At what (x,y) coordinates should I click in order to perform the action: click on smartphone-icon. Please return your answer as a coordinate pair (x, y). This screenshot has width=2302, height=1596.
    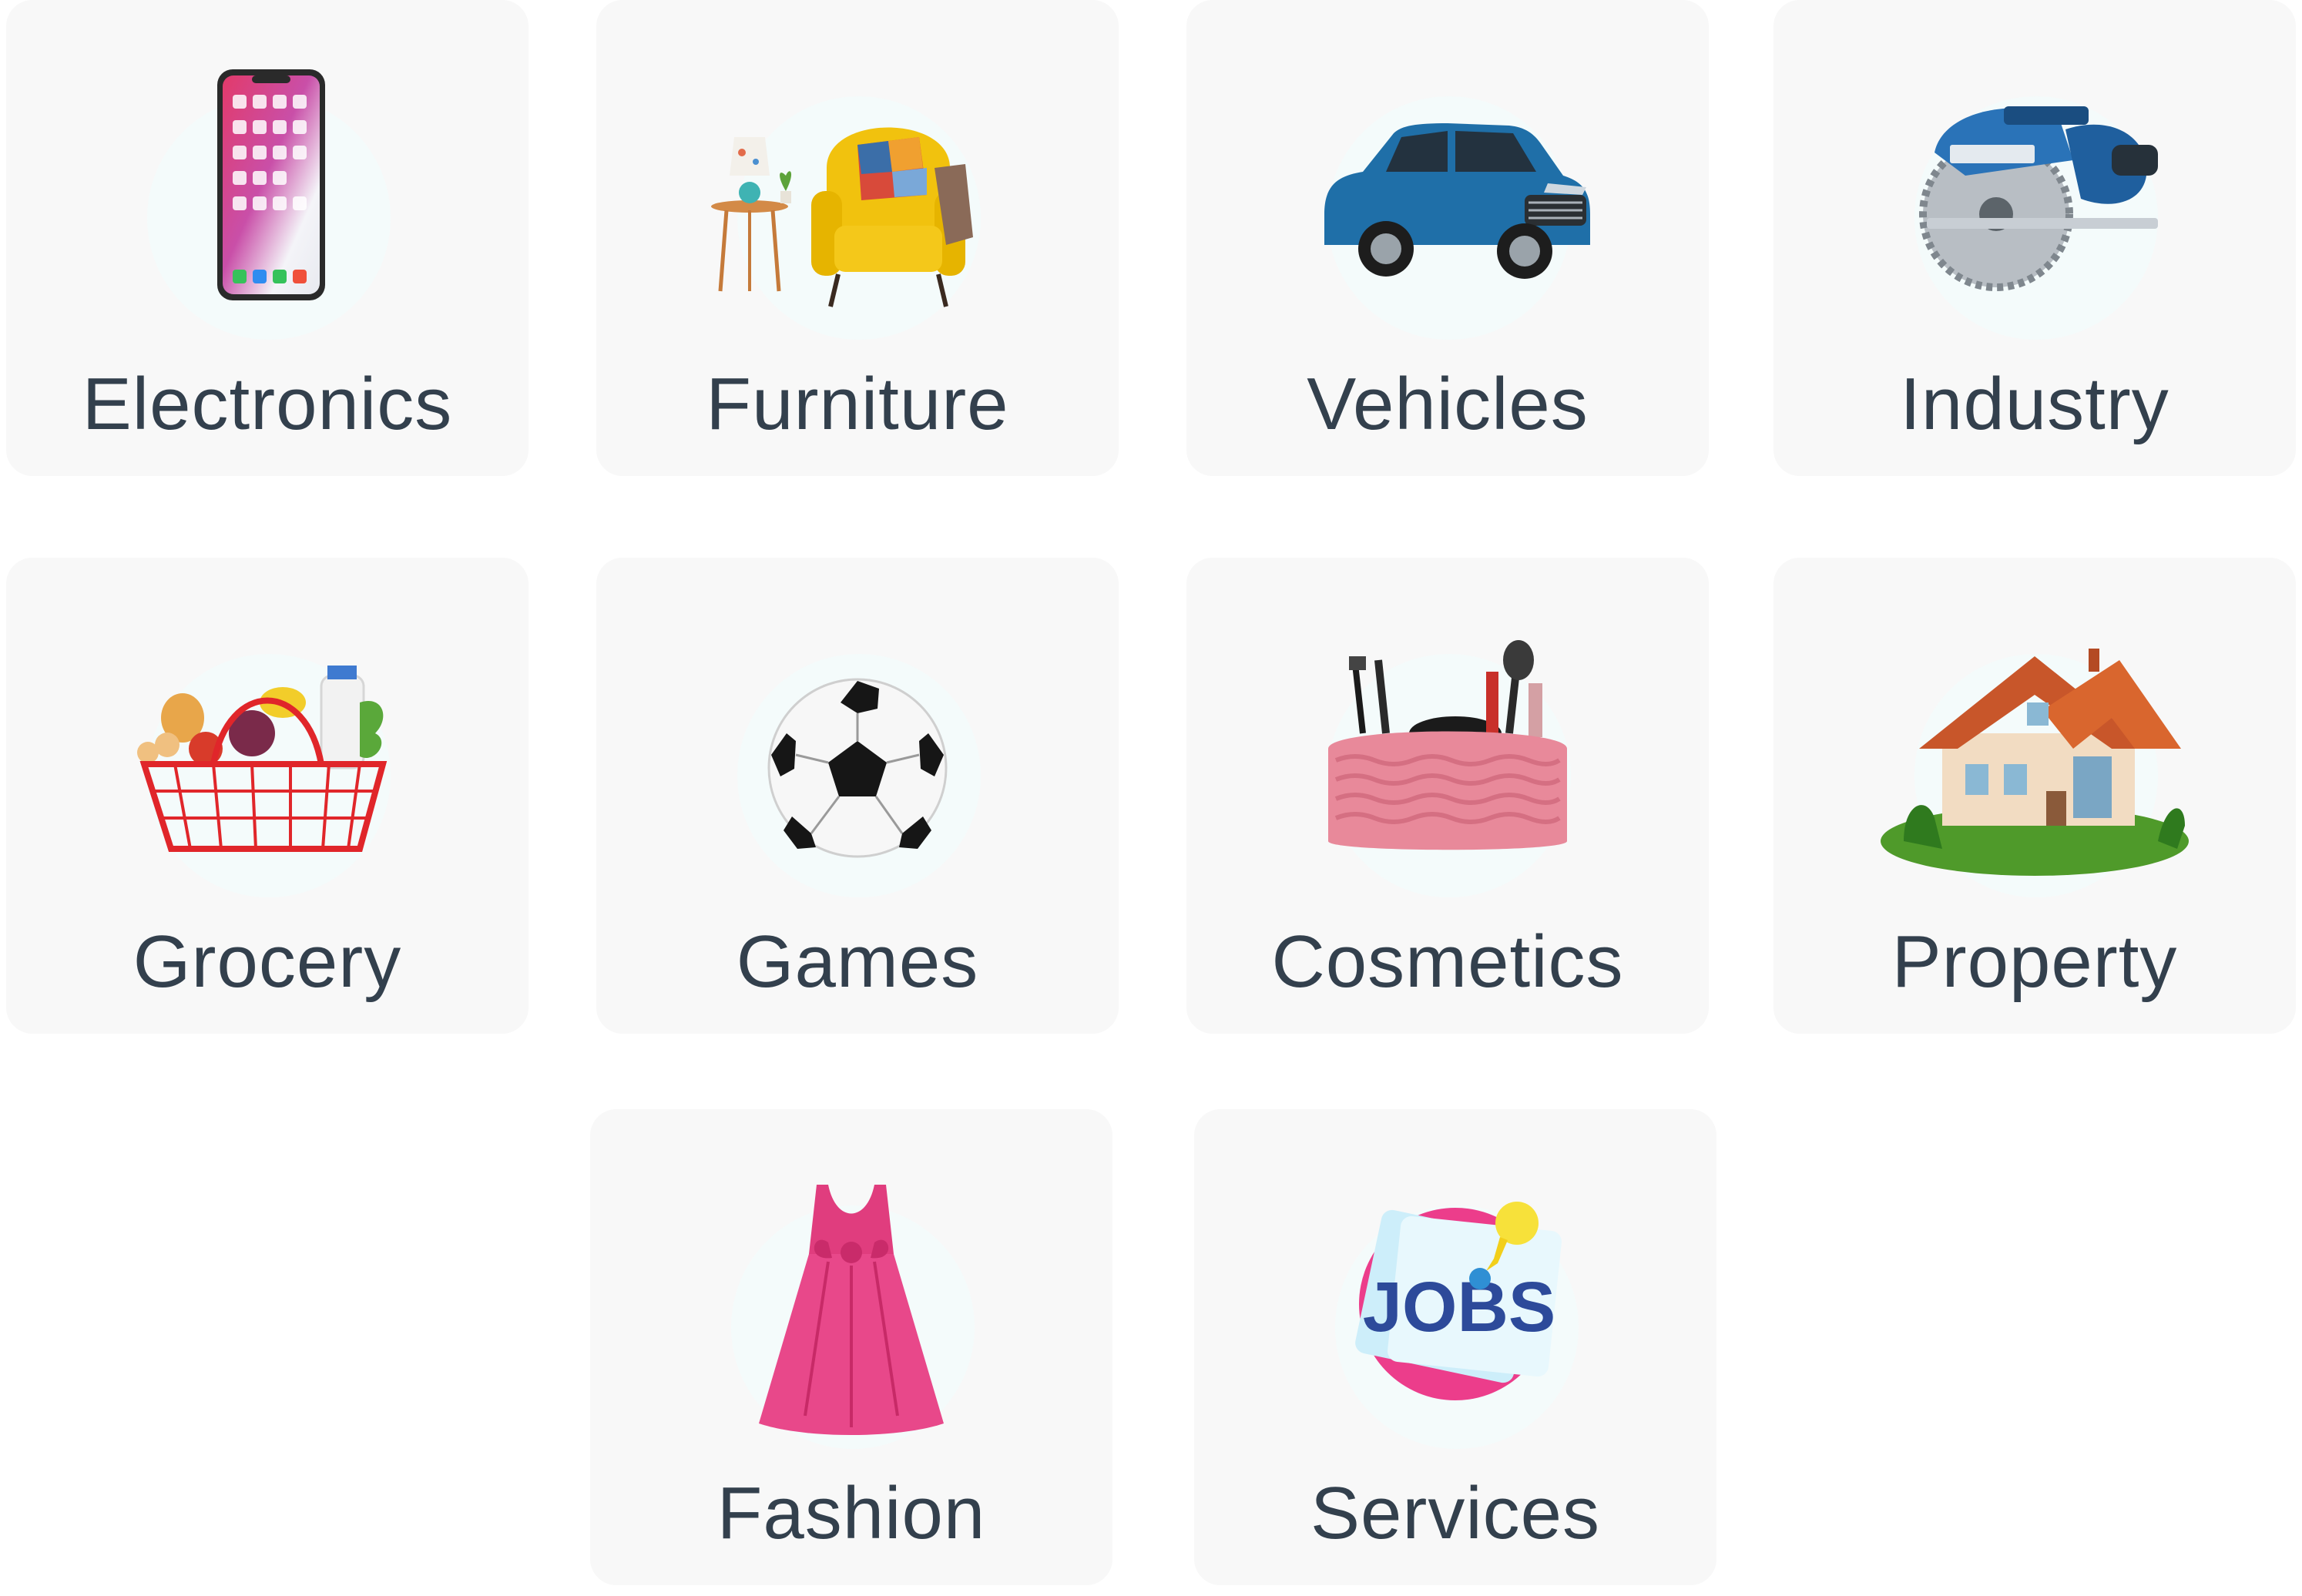
    Looking at the image, I should click on (271, 185).